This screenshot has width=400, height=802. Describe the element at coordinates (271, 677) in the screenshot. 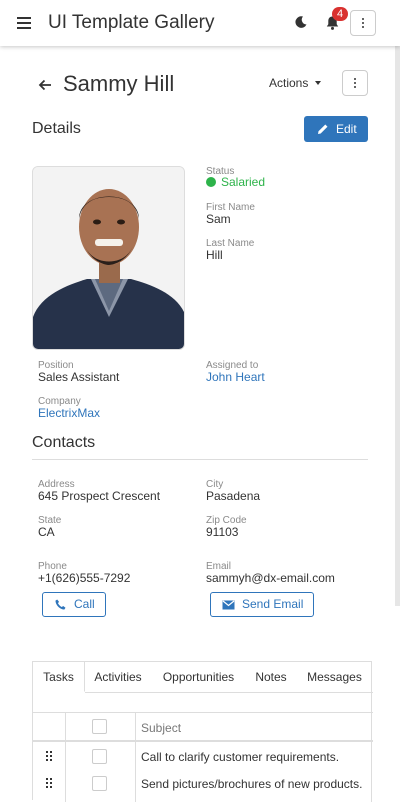

I see `tab-notes: Notes` at that location.